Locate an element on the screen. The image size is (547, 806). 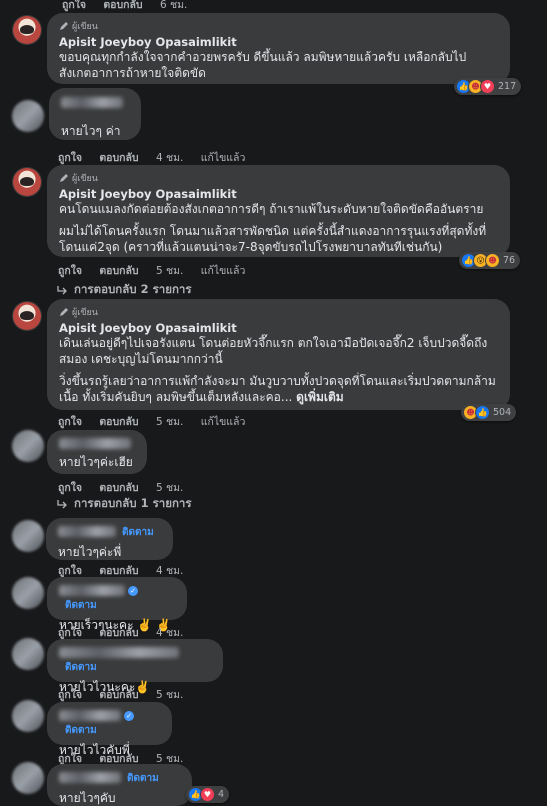
view-replies-link: การตอบกลับ 2 รายการ is located at coordinates (124, 290).